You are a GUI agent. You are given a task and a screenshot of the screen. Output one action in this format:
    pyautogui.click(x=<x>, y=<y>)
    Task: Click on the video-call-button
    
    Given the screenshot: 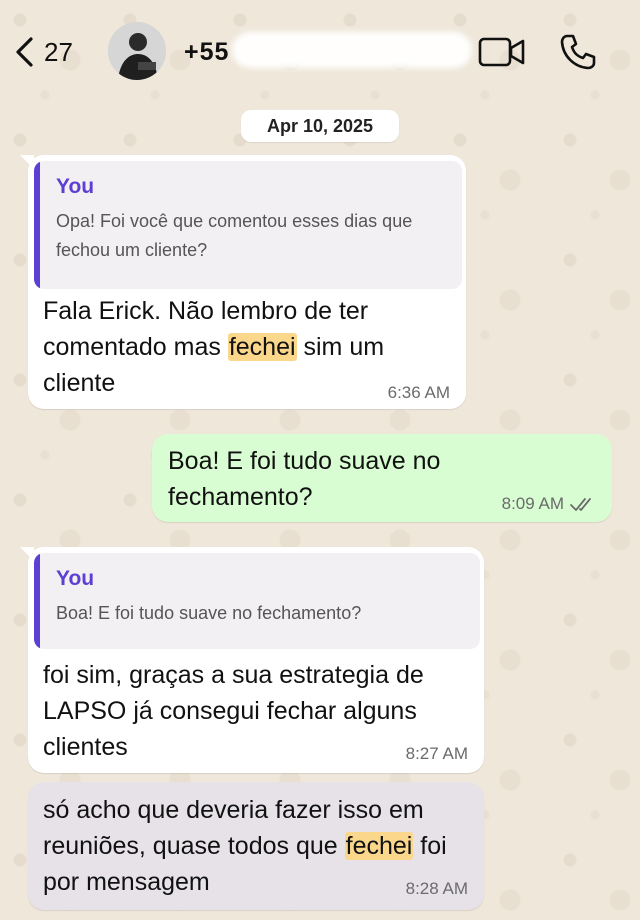 What is the action you would take?
    pyautogui.click(x=502, y=52)
    